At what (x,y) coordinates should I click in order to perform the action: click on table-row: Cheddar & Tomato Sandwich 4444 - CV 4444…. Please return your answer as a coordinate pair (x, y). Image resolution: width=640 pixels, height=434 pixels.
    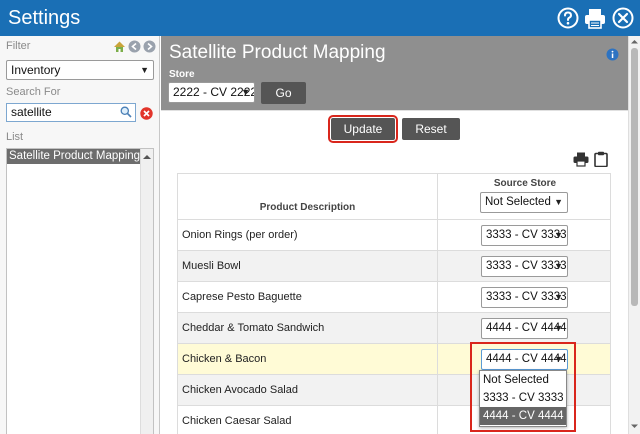
    Looking at the image, I should click on (394, 328).